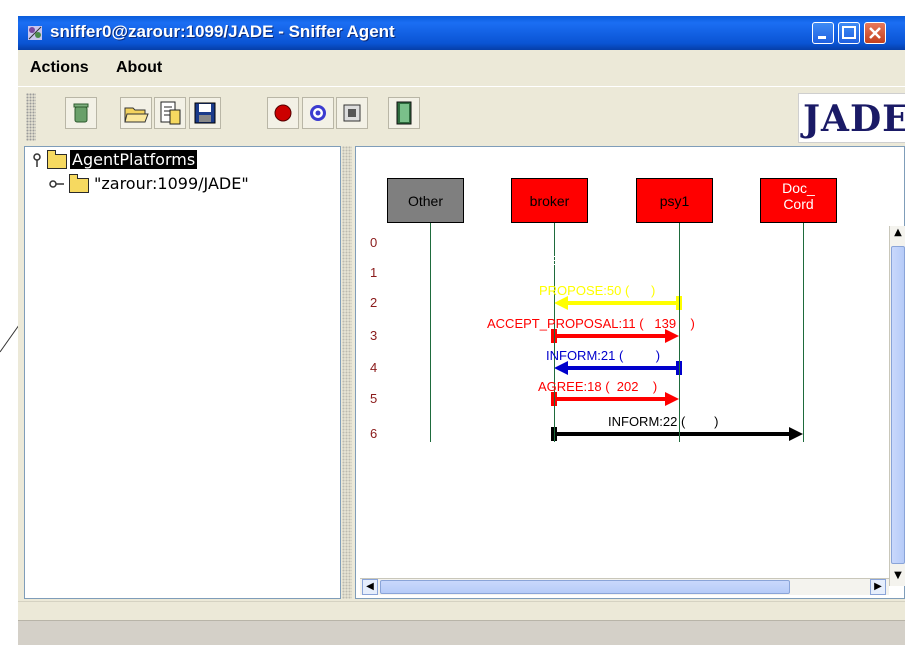 The height and width of the screenshot is (645, 905). What do you see at coordinates (585, 587) in the screenshot?
I see `horizontal-scroll-thumb` at bounding box center [585, 587].